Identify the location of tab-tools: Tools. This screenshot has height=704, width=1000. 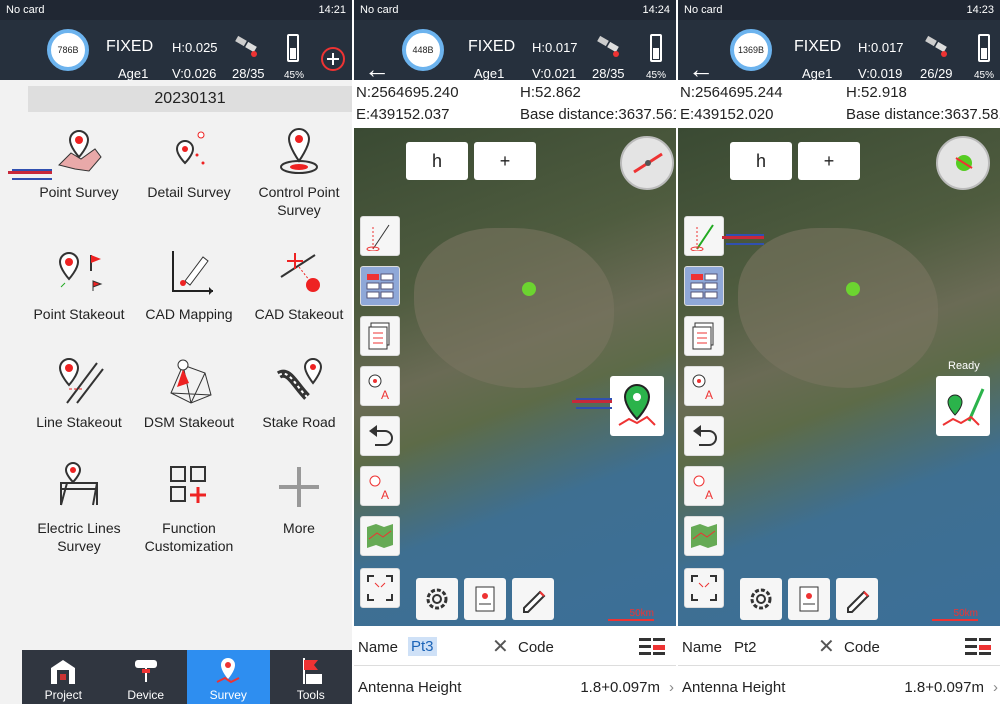
(311, 677).